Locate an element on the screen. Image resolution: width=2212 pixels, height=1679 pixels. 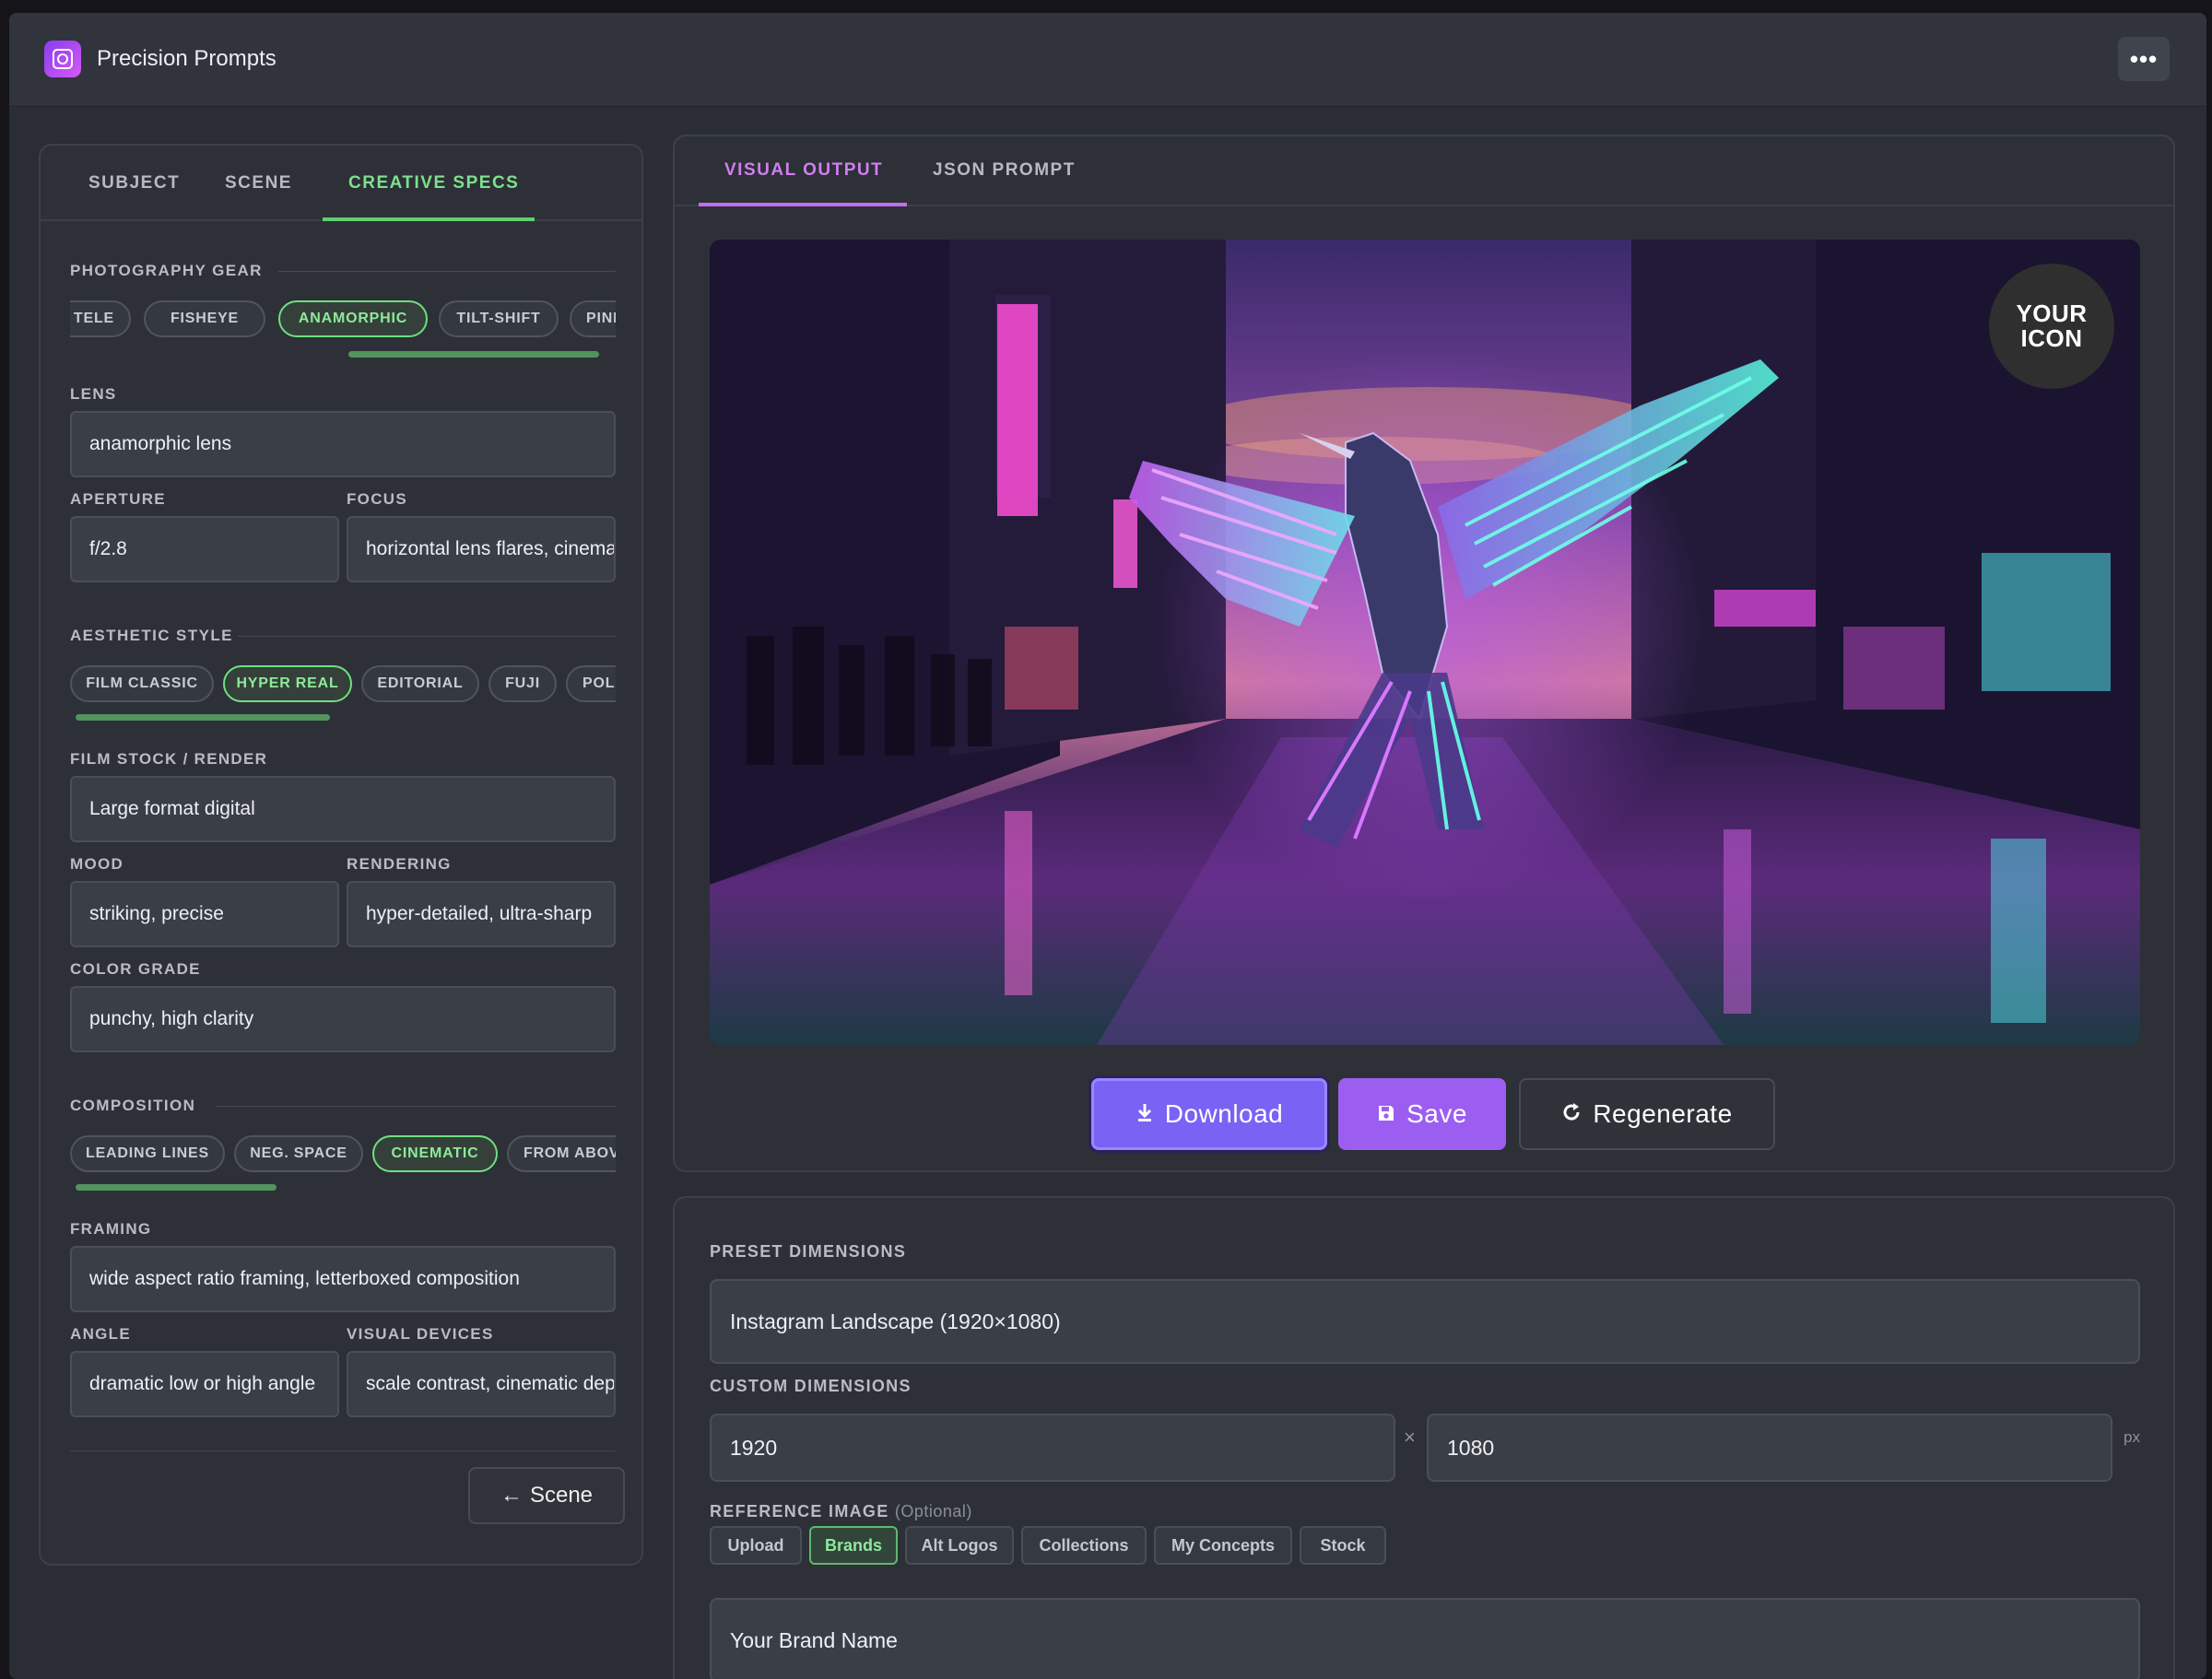
output-tab-bar: VISUAL OUTPUT JSON PROMPT is located at coordinates (1424, 171).